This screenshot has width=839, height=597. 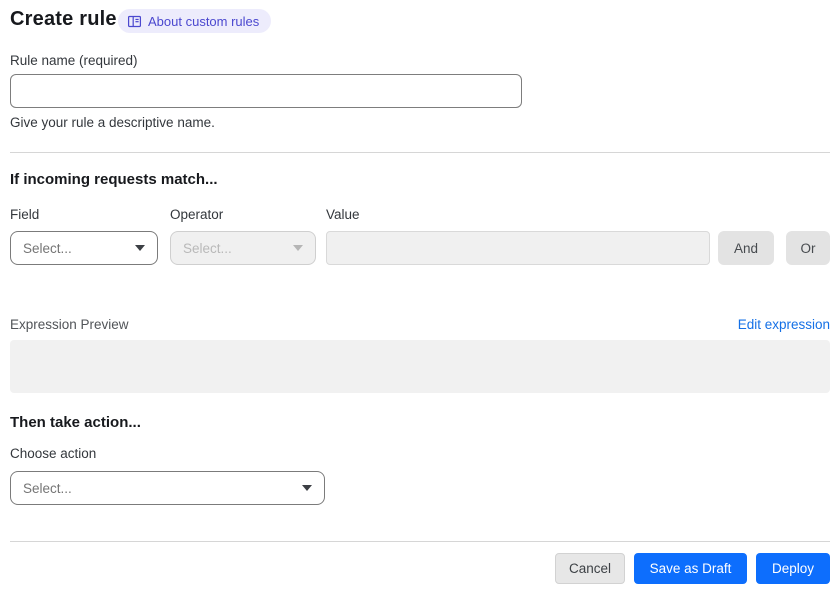 What do you see at coordinates (793, 568) in the screenshot?
I see `deploy-button: Deploy` at bounding box center [793, 568].